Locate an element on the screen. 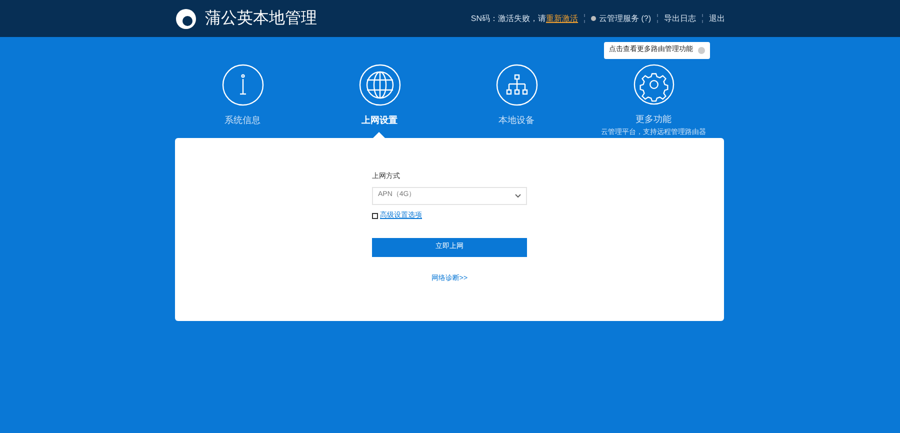  app-title: 蒲公英本地管理 is located at coordinates (261, 18).